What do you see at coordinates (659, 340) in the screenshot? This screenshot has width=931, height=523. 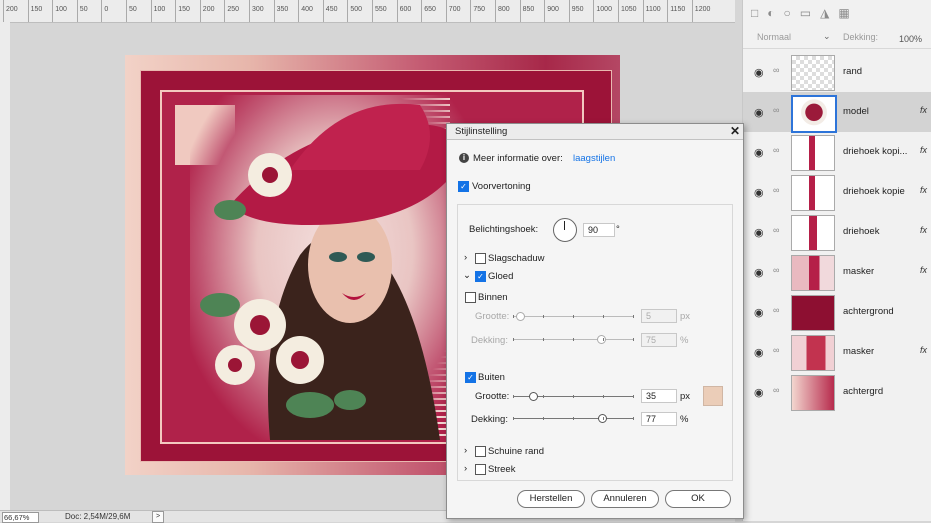 I see `inner-opacity-input: 75` at bounding box center [659, 340].